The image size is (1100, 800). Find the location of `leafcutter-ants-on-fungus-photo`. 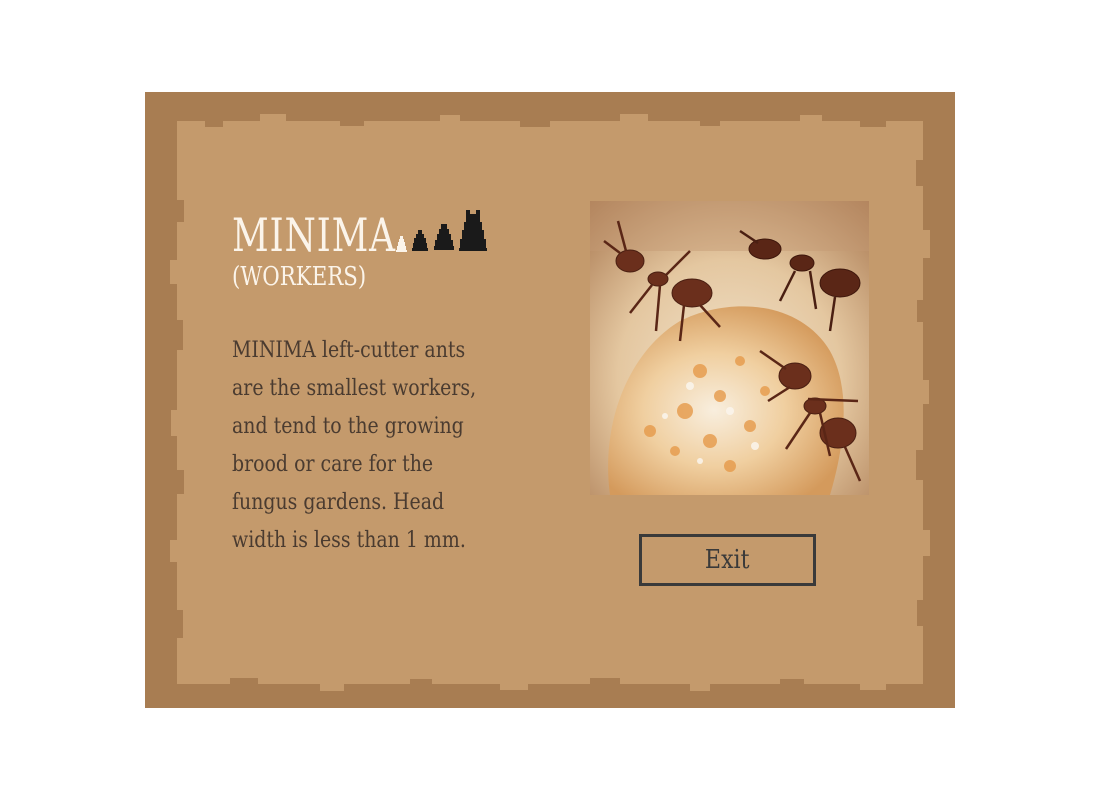

leafcutter-ants-on-fungus-photo is located at coordinates (729, 348).